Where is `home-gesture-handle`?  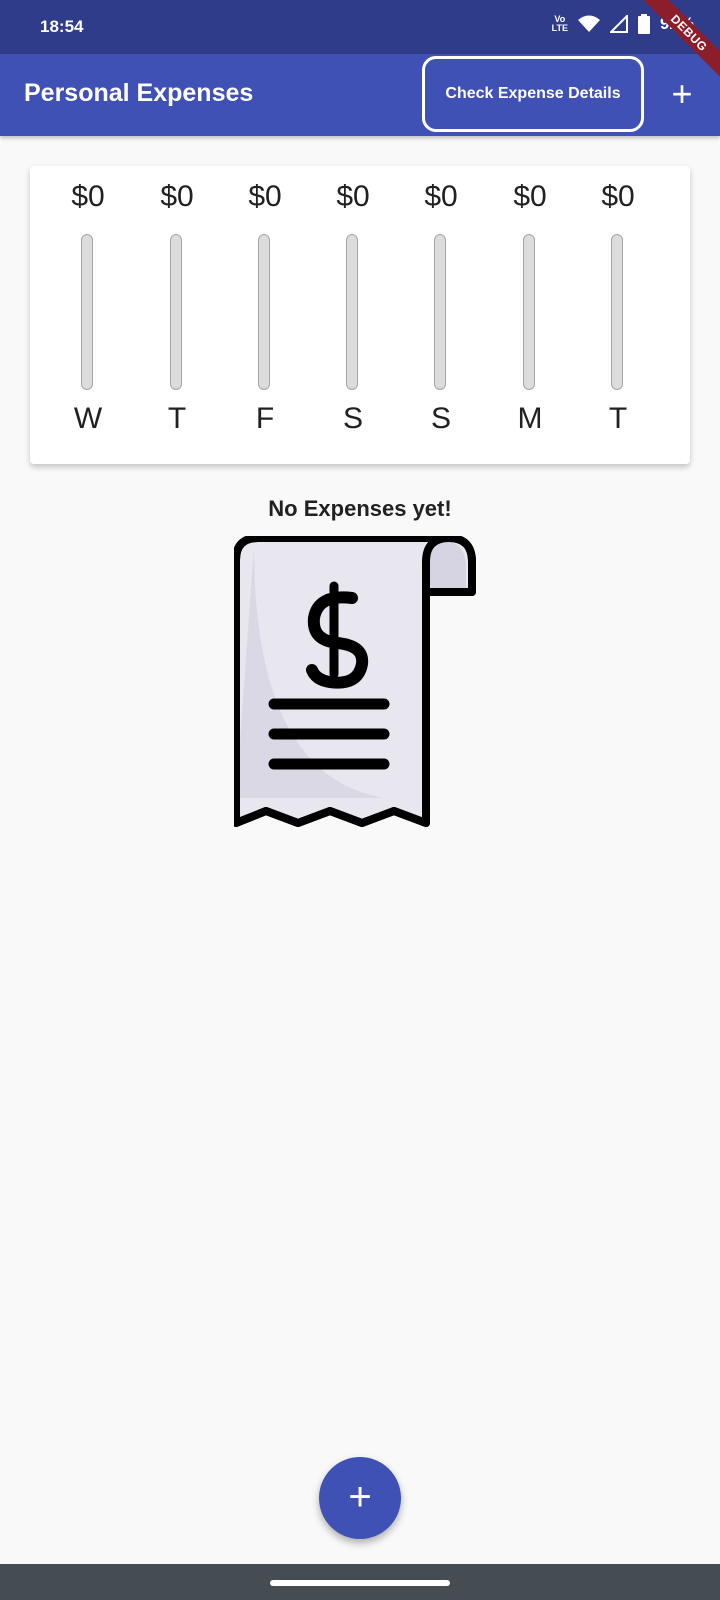
home-gesture-handle is located at coordinates (360, 1583).